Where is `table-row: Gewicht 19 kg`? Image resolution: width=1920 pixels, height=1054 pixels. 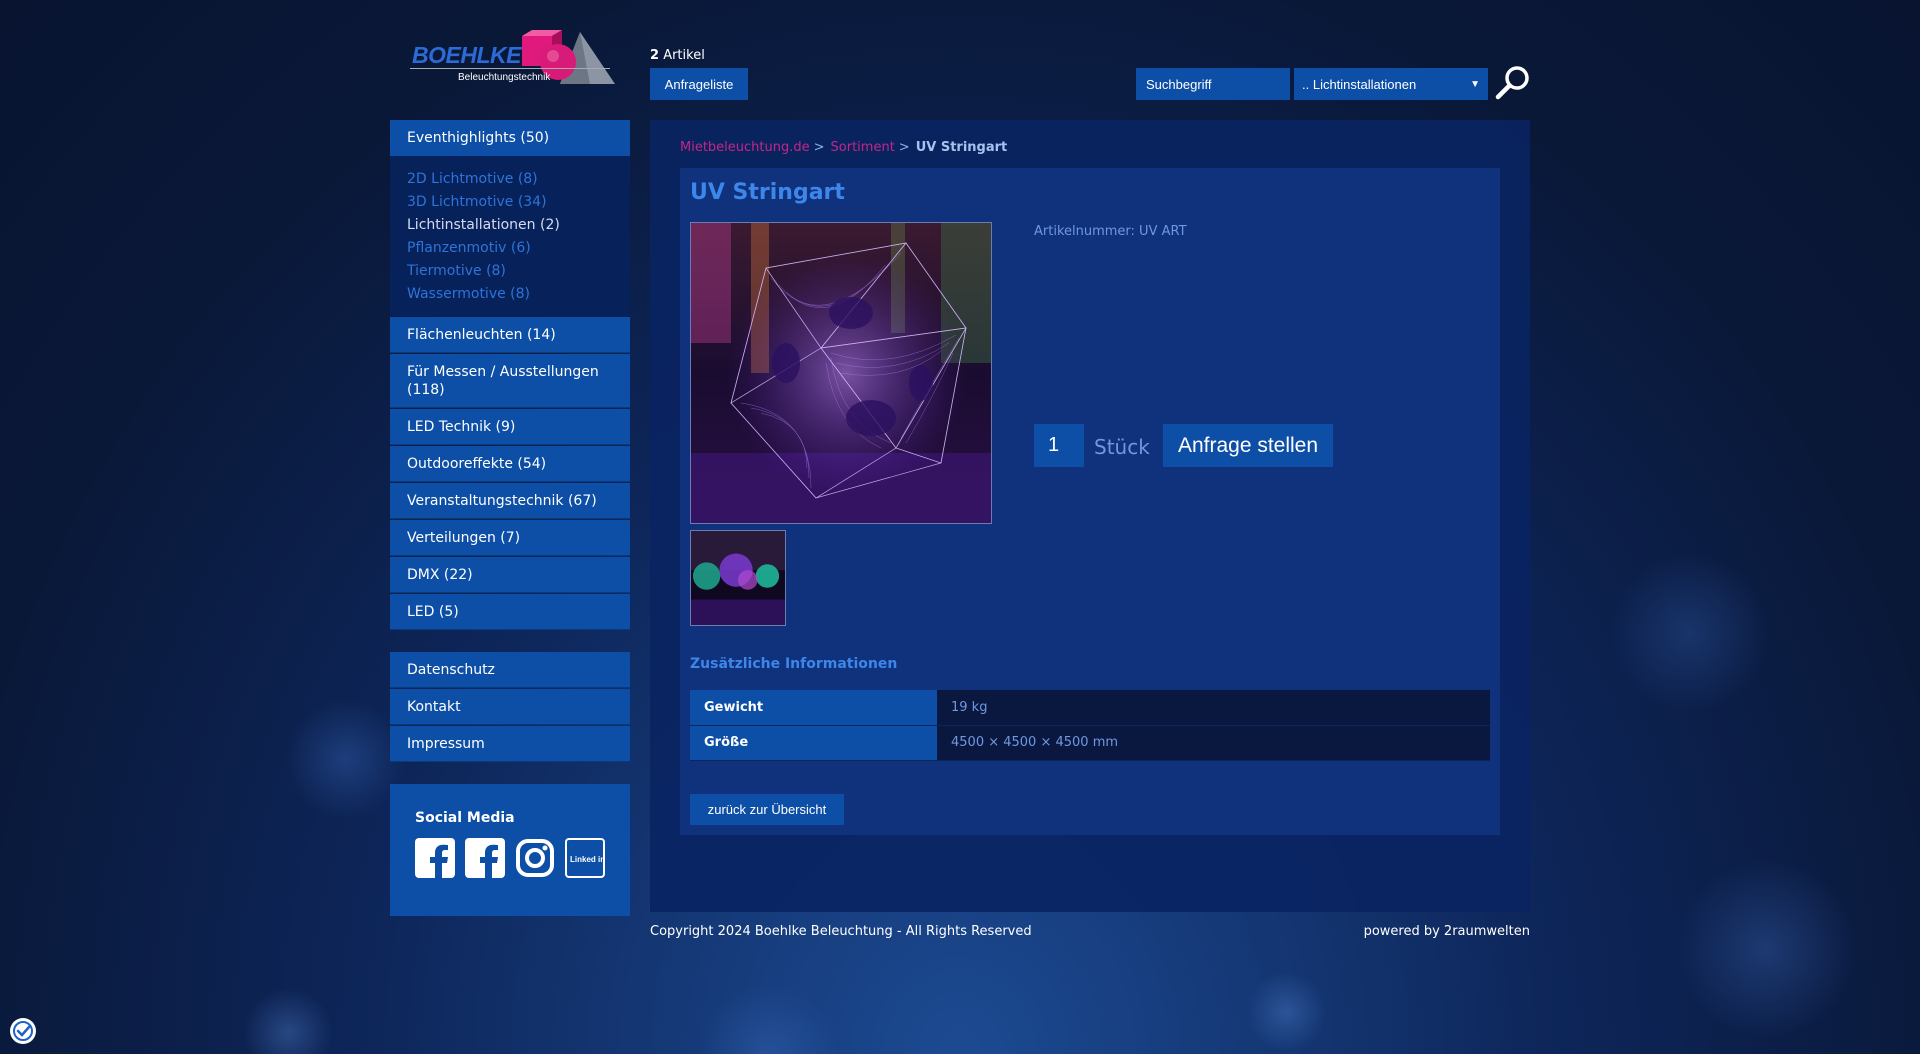 table-row: Gewicht 19 kg is located at coordinates (1090, 708).